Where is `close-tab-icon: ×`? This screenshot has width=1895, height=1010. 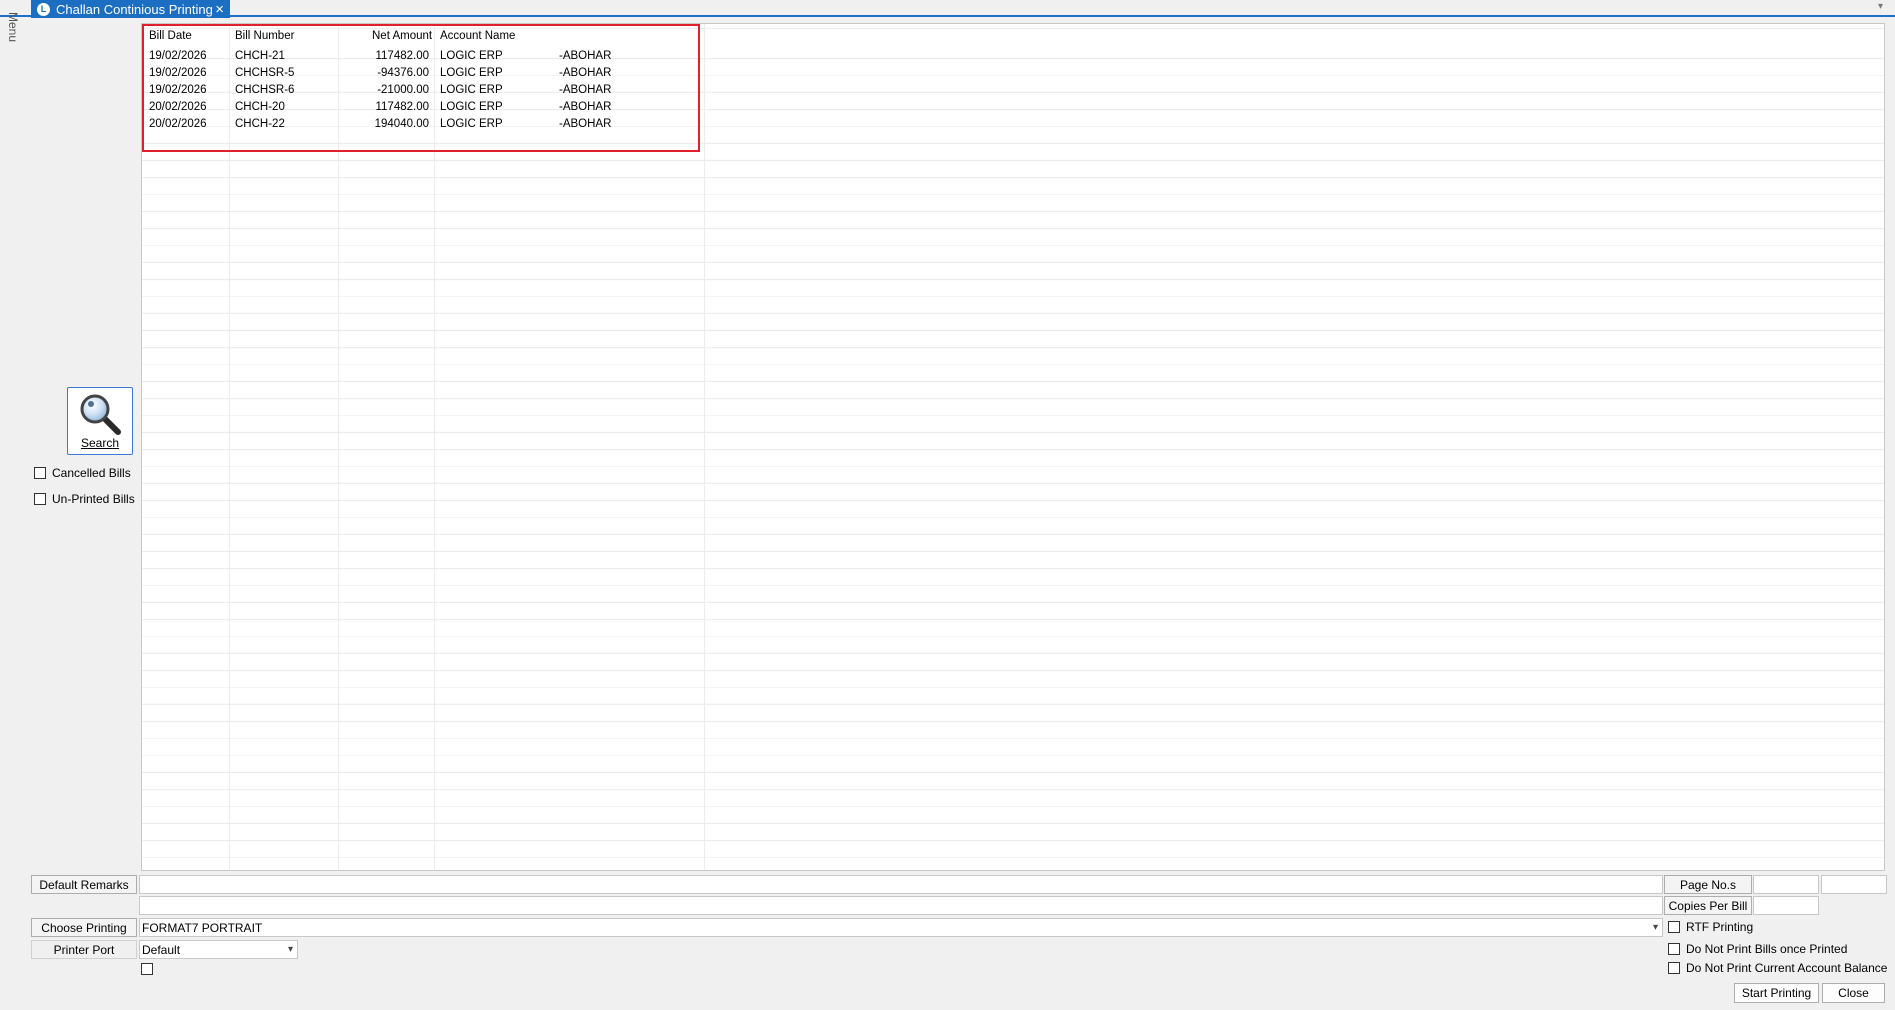
close-tab-icon: × is located at coordinates (219, 9).